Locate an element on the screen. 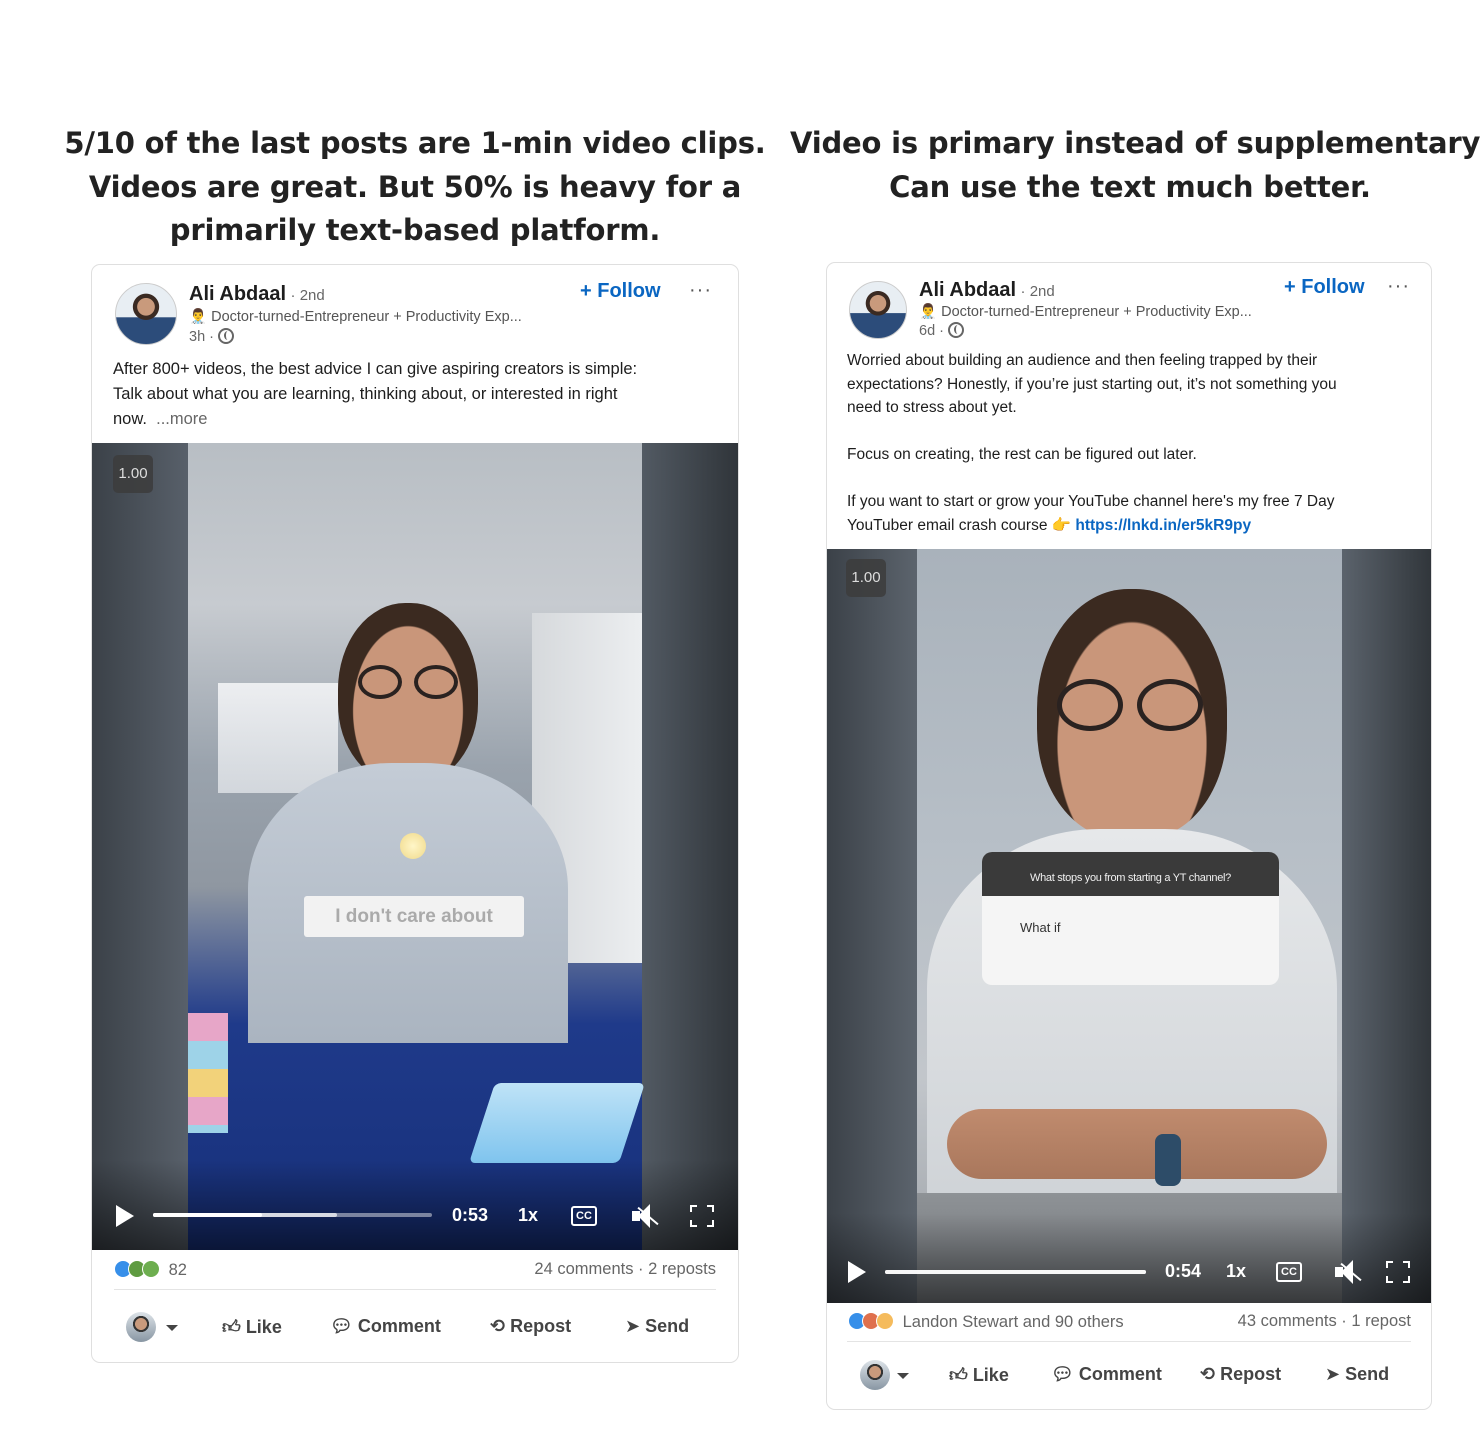 The height and width of the screenshot is (1432, 1480). reactions-summary: Landon Stewart and 90 others is located at coordinates (986, 1322).